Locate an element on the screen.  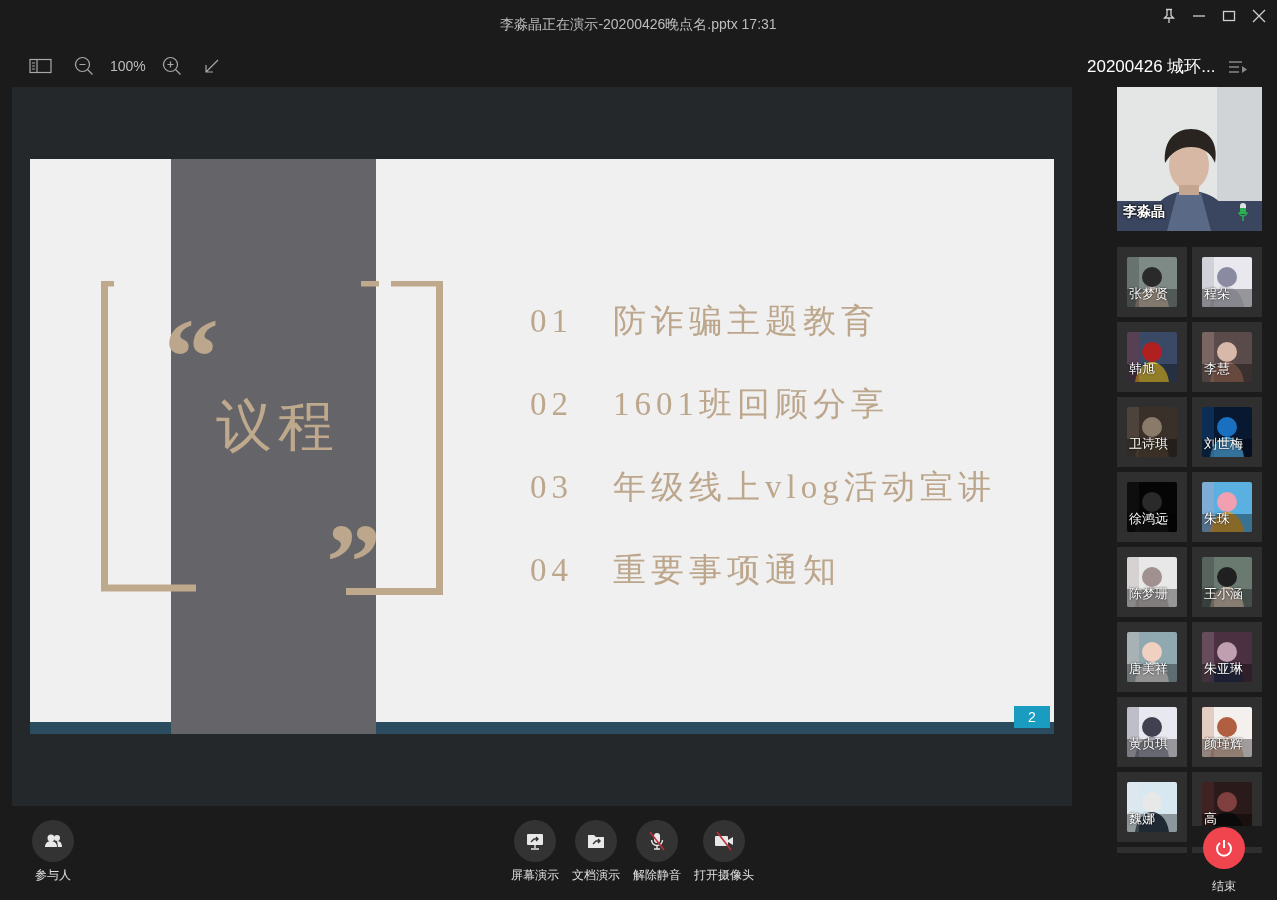
mic-icon is located at coordinates (657, 841).